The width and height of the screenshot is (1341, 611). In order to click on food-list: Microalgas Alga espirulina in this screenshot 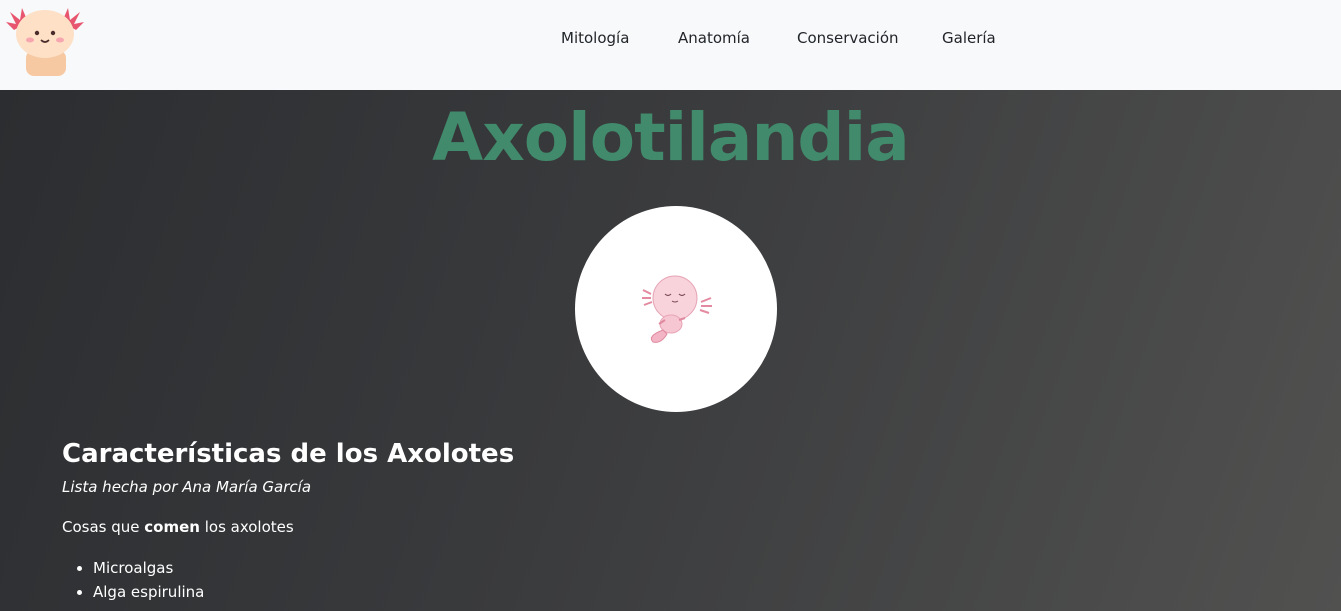, I will do `click(662, 580)`.